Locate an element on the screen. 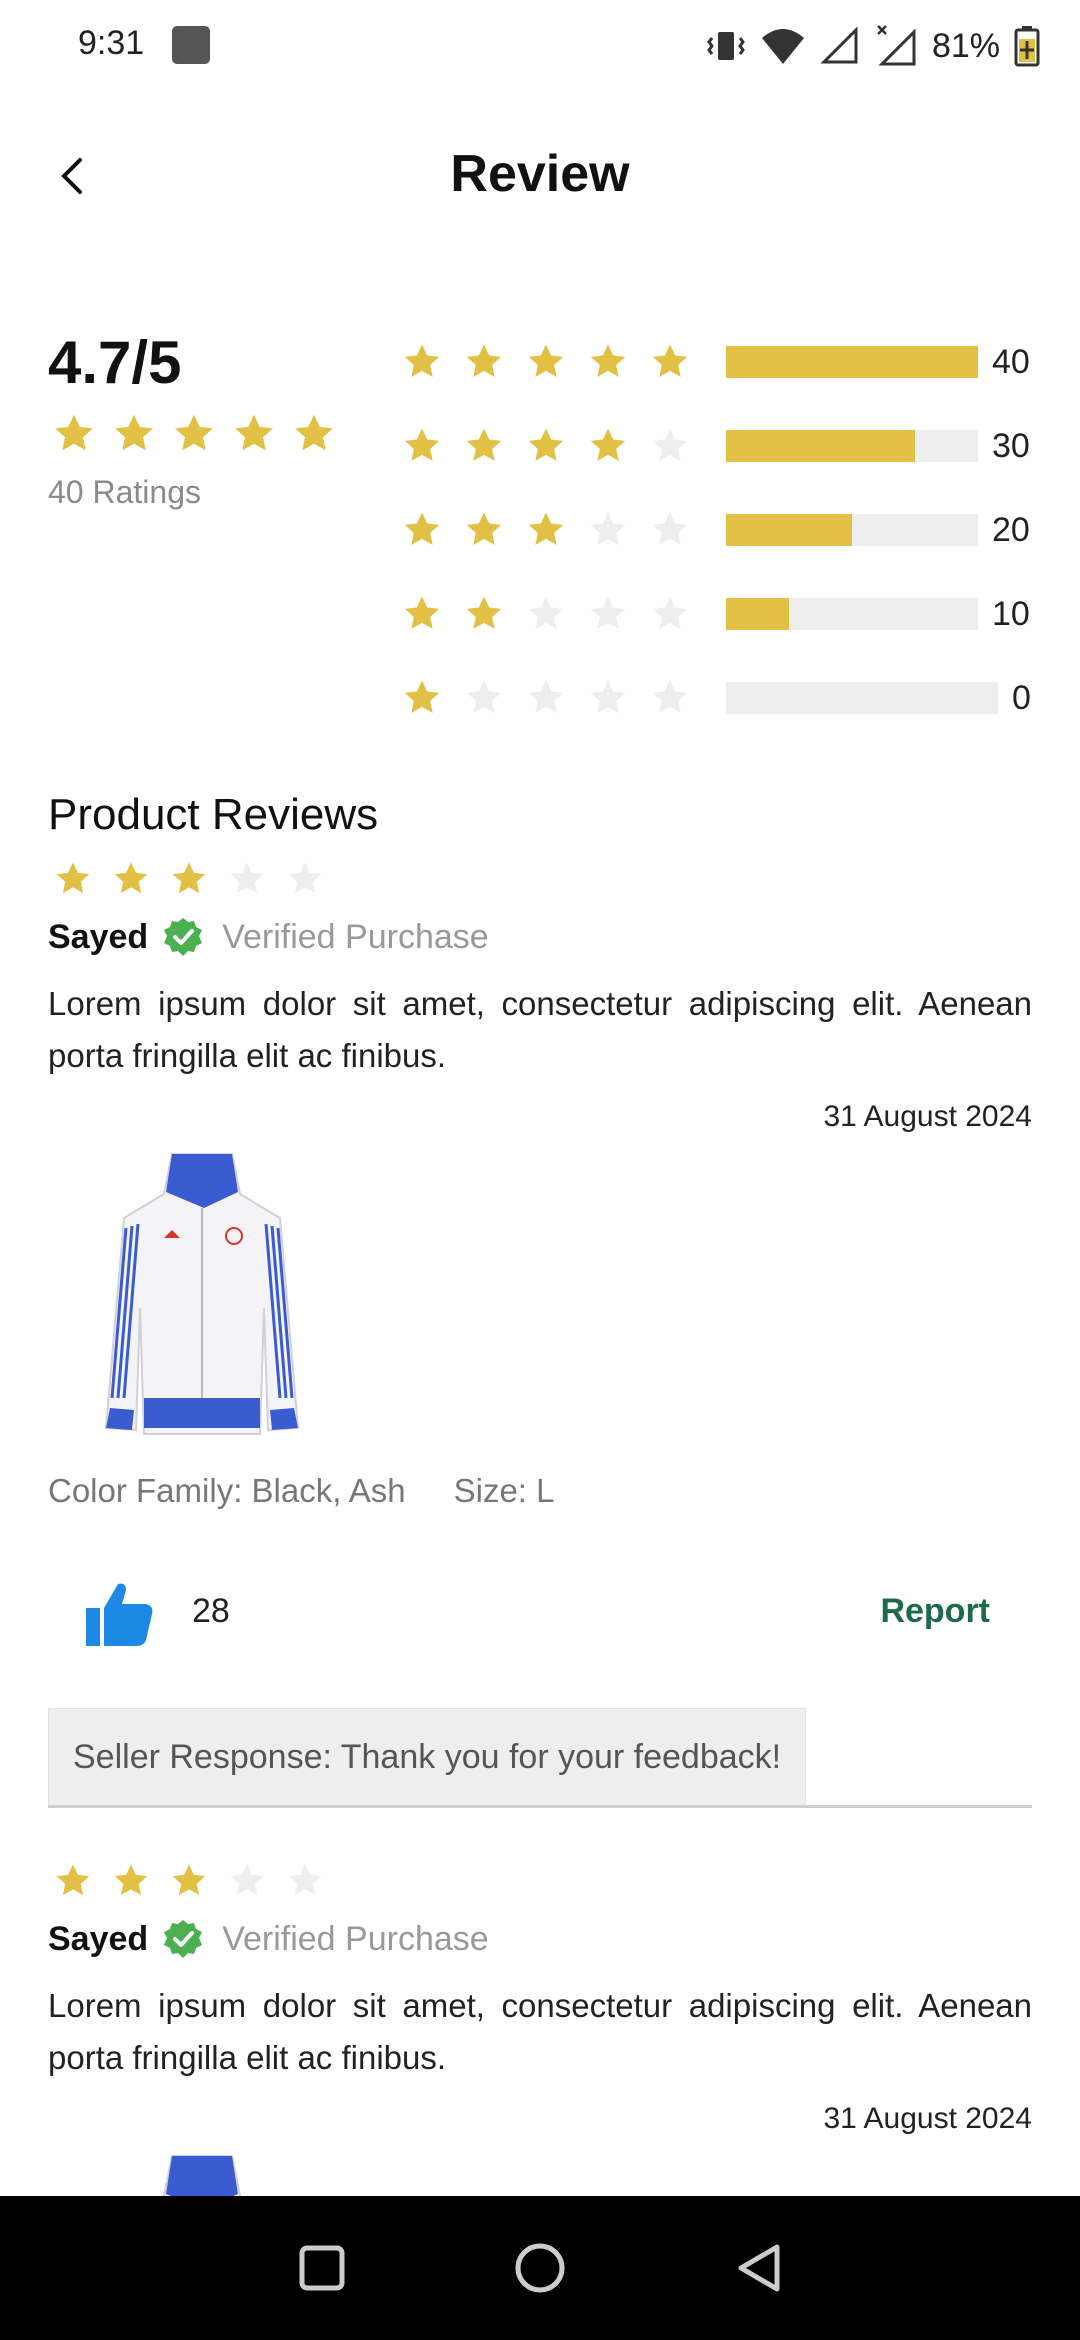  status-time: 9:31 is located at coordinates (111, 43).